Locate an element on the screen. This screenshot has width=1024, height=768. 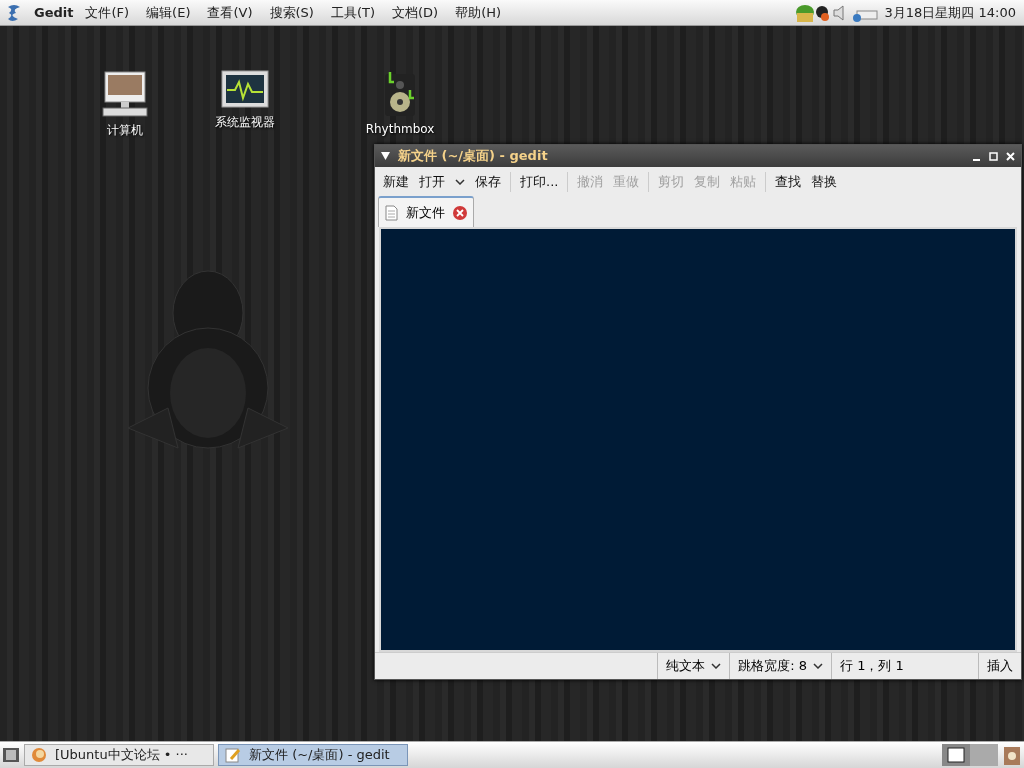
show-desktop-icon is located at coordinates (11, 755).